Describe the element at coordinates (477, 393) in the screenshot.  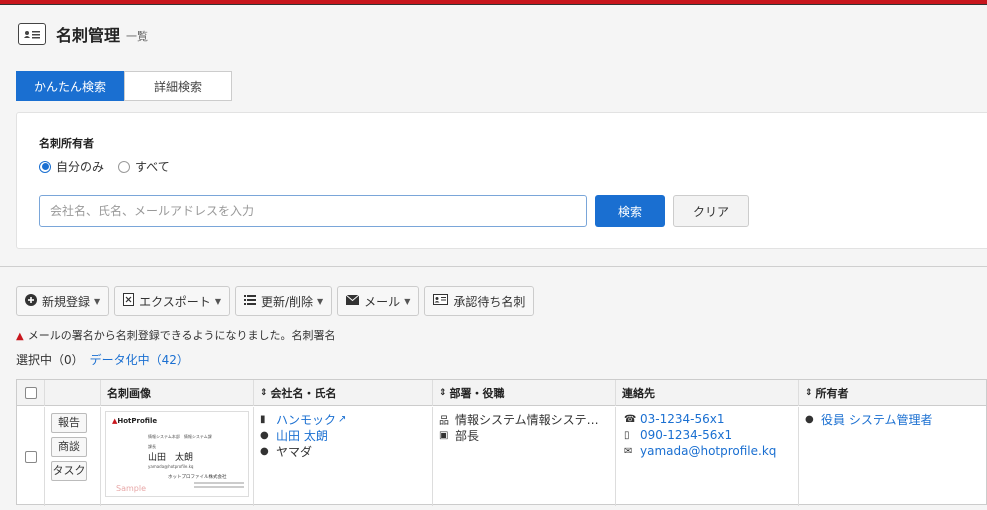
I see `header-department-label: 部署・役職` at that location.